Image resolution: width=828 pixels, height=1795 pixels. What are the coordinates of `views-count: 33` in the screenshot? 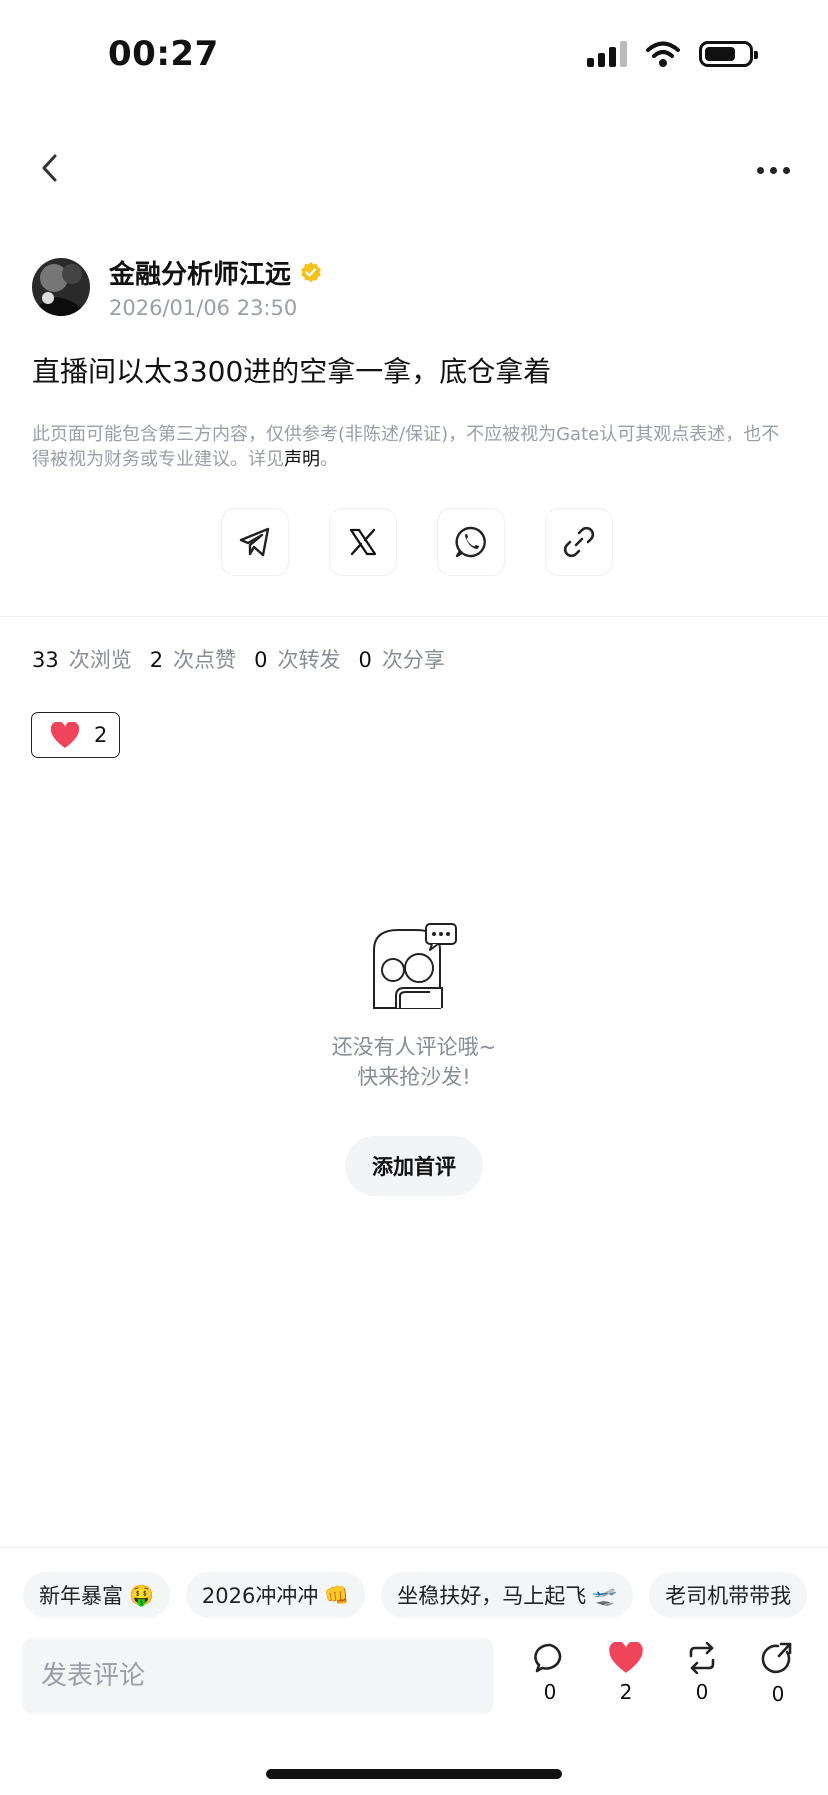 It's located at (45, 660).